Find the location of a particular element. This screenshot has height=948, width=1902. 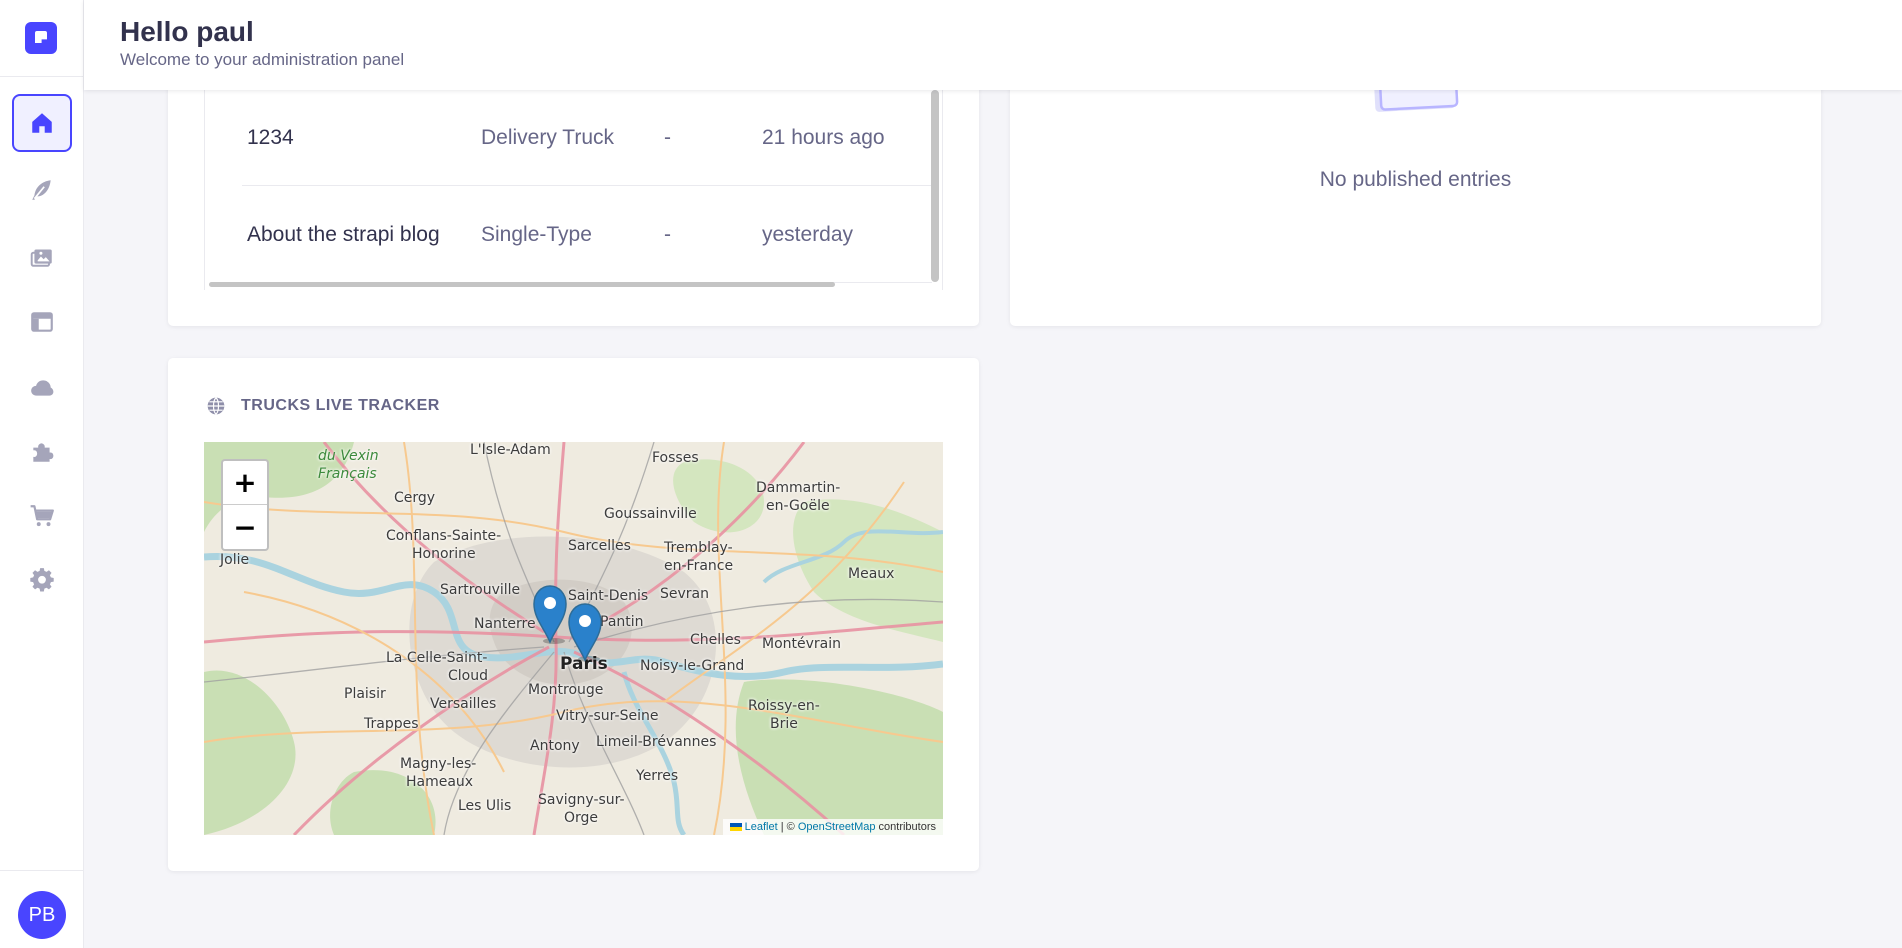

puzzle-icon is located at coordinates (43, 452).